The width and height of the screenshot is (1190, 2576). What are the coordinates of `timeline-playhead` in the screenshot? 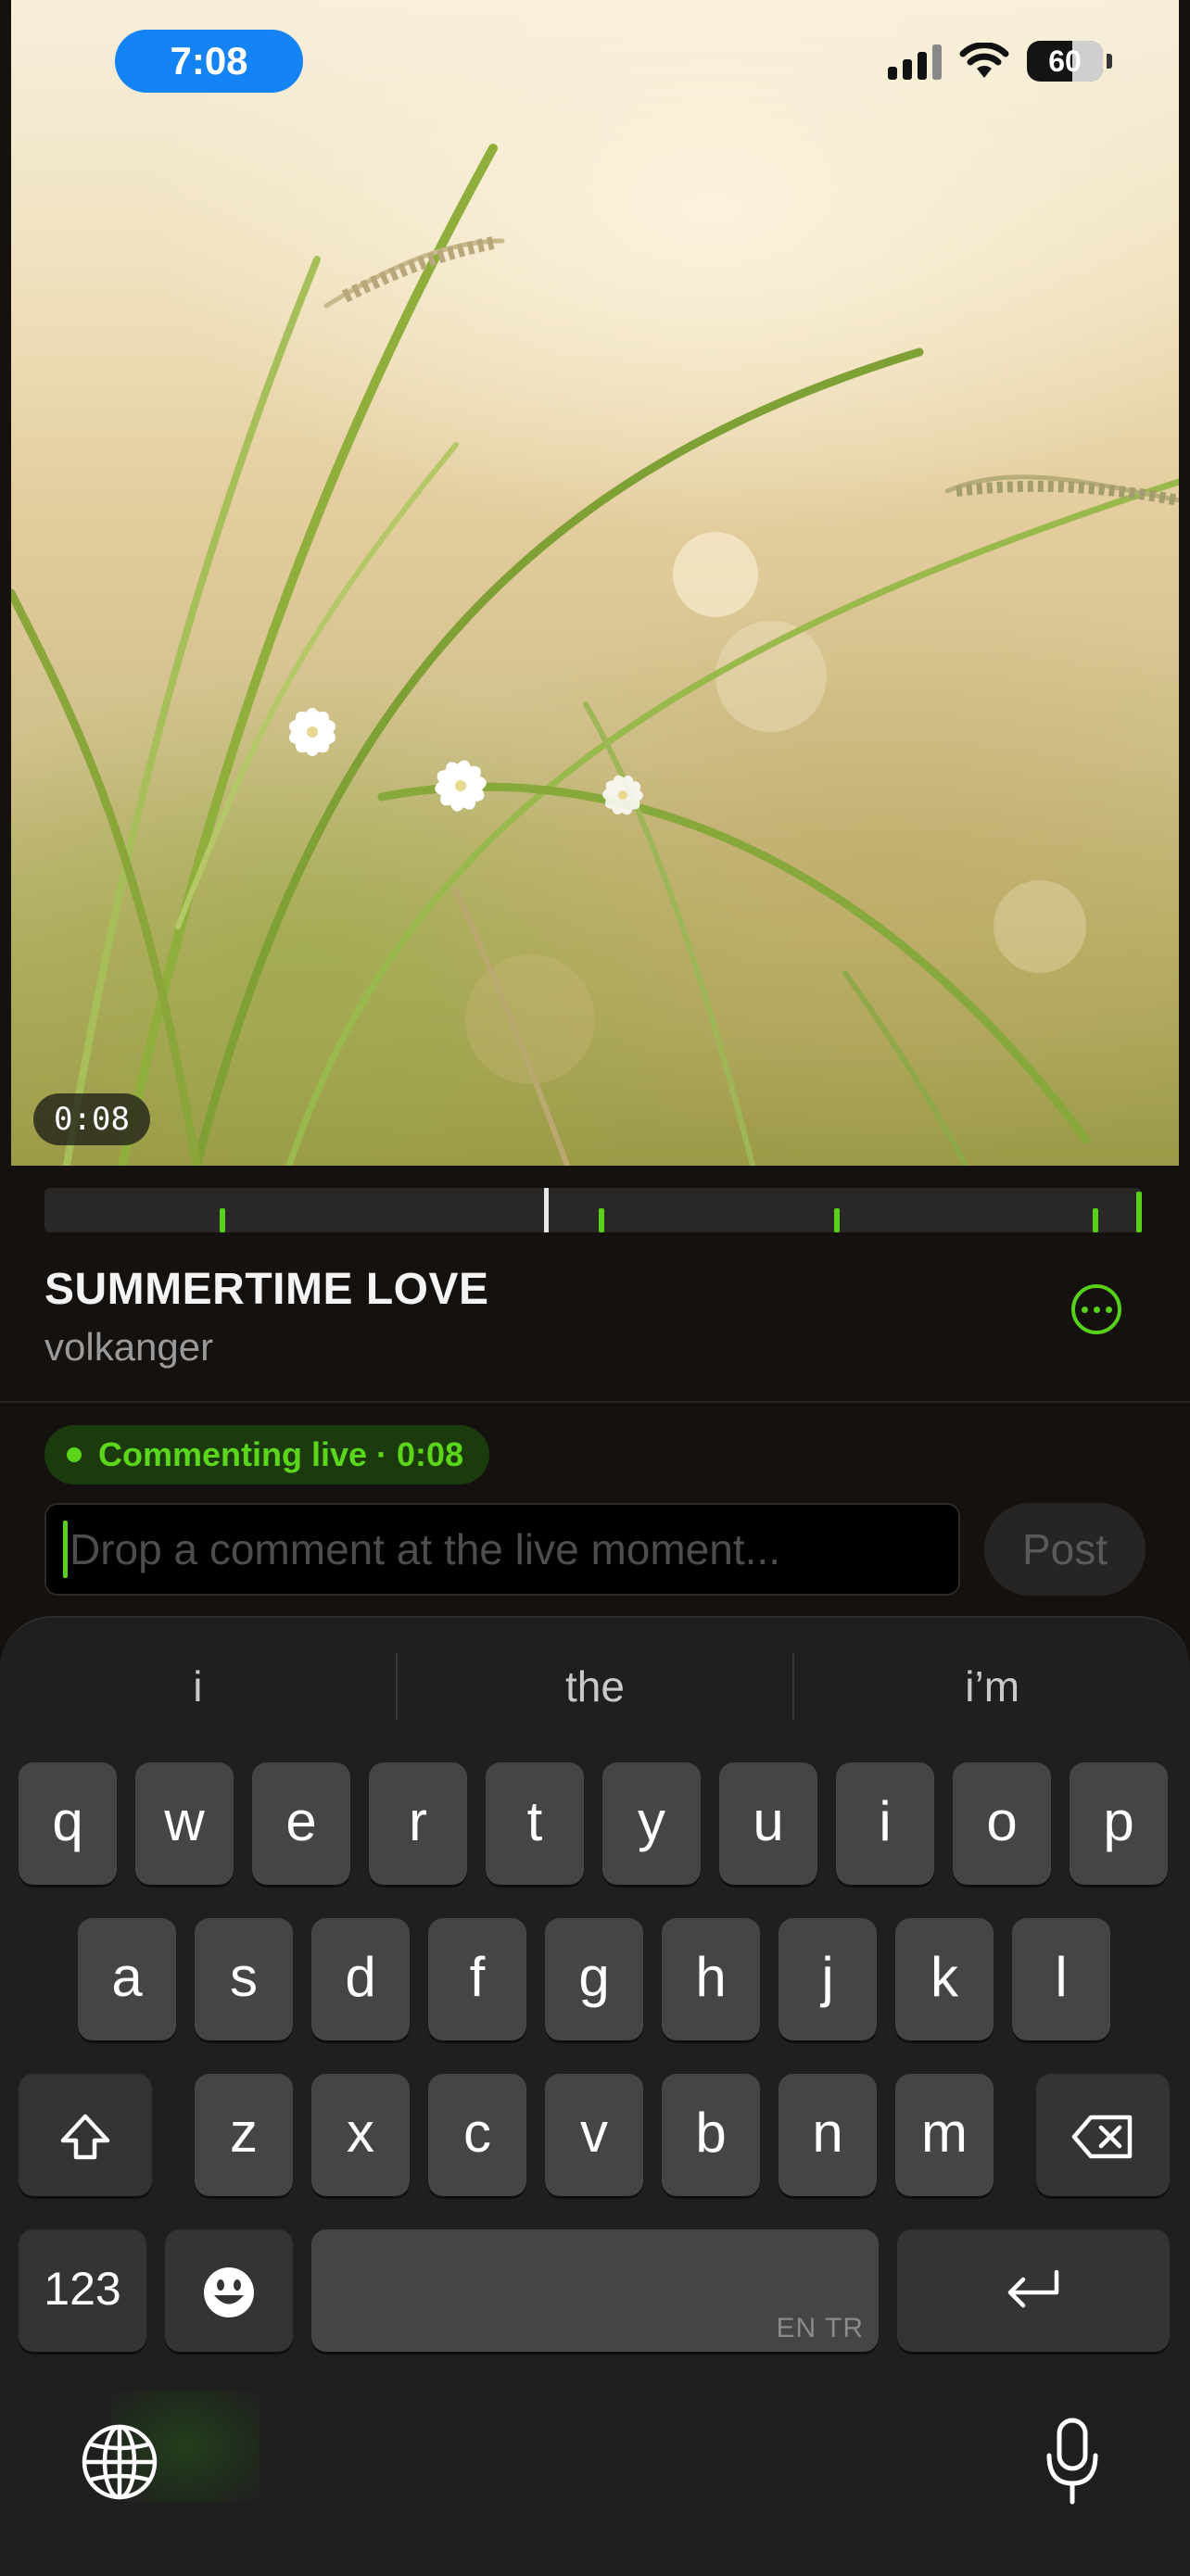 It's located at (546, 1210).